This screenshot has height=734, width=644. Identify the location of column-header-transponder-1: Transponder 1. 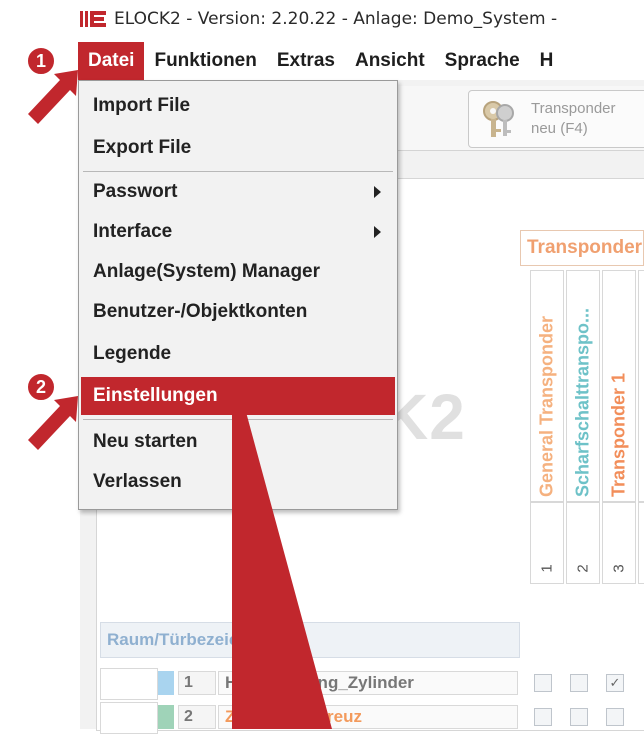
(619, 386).